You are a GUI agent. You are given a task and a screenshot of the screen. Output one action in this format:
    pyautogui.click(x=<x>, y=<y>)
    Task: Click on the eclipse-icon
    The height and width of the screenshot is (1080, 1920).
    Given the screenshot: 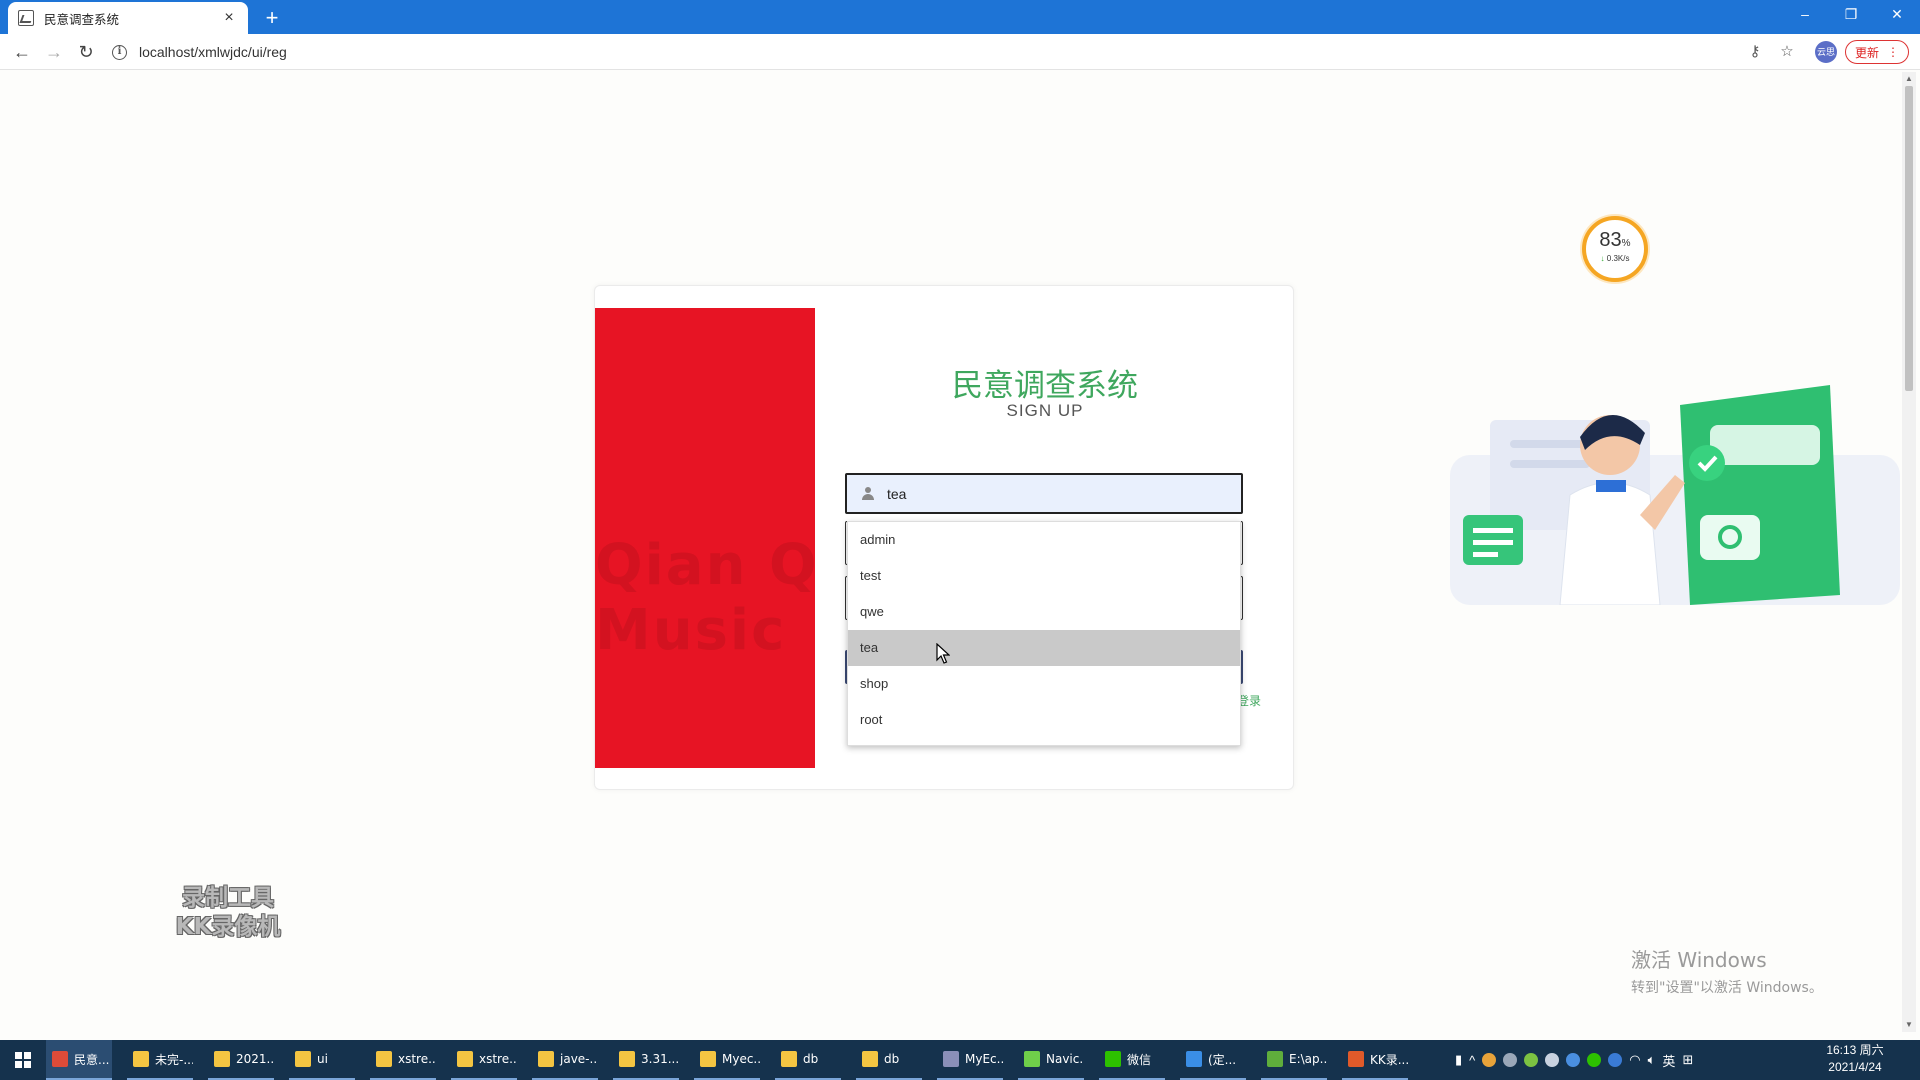 What is the action you would take?
    pyautogui.click(x=951, y=1059)
    